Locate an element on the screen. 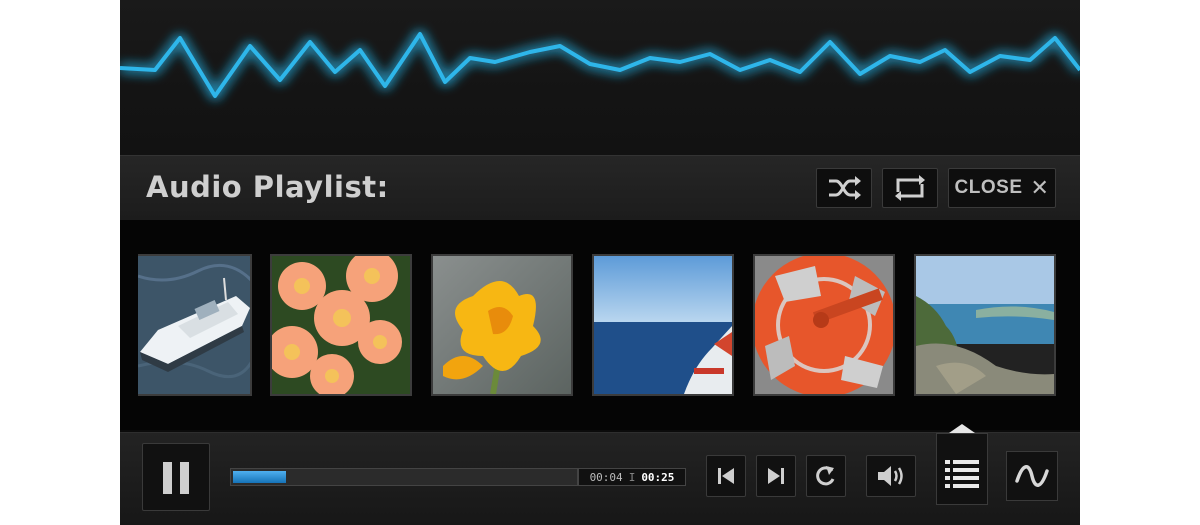  total-time: 00:25 is located at coordinates (658, 477).